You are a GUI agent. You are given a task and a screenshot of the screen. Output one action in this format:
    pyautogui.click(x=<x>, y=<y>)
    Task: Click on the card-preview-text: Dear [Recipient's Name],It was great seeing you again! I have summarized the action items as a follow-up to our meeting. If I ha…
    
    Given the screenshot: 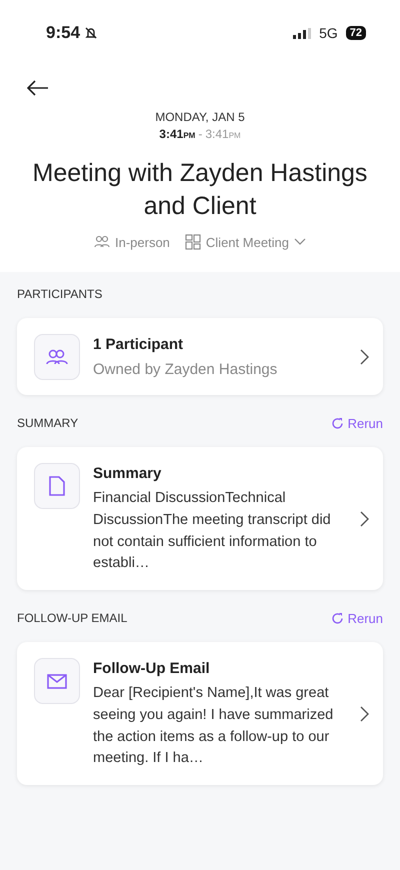 What is the action you would take?
    pyautogui.click(x=213, y=726)
    